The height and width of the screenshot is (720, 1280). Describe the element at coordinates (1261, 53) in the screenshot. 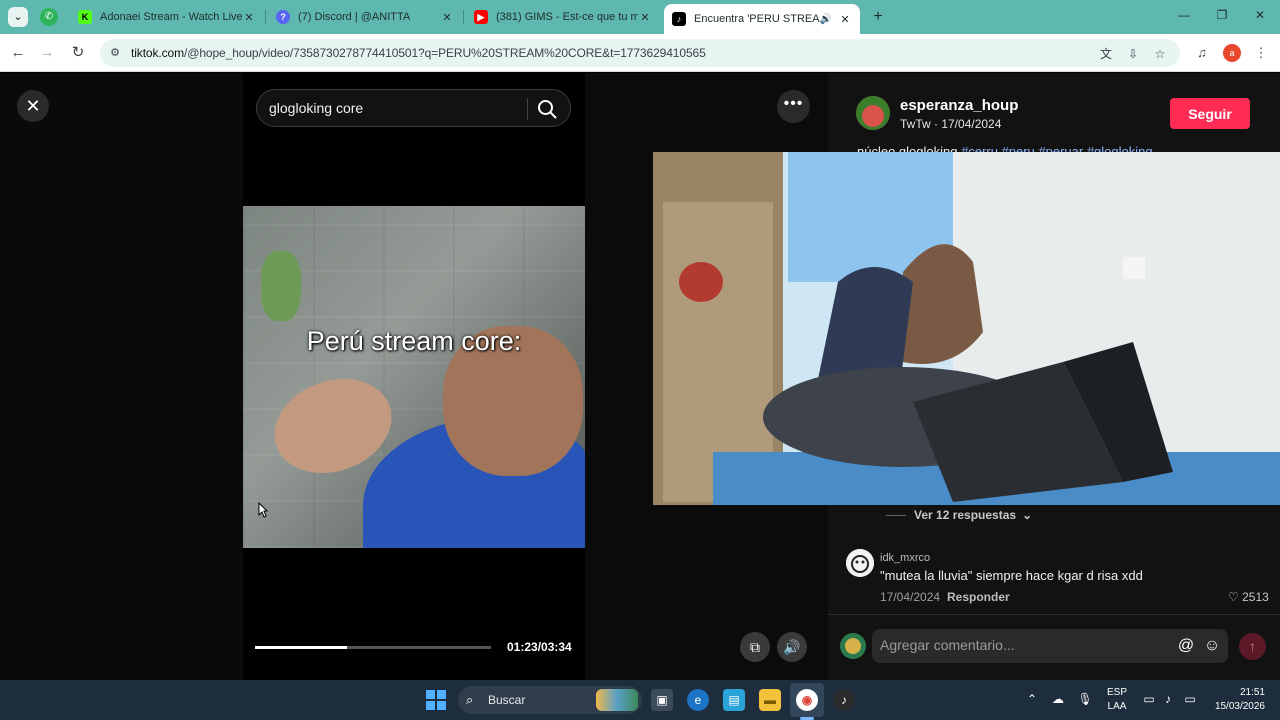

I see `menu-kebab-icon: ⋮` at that location.